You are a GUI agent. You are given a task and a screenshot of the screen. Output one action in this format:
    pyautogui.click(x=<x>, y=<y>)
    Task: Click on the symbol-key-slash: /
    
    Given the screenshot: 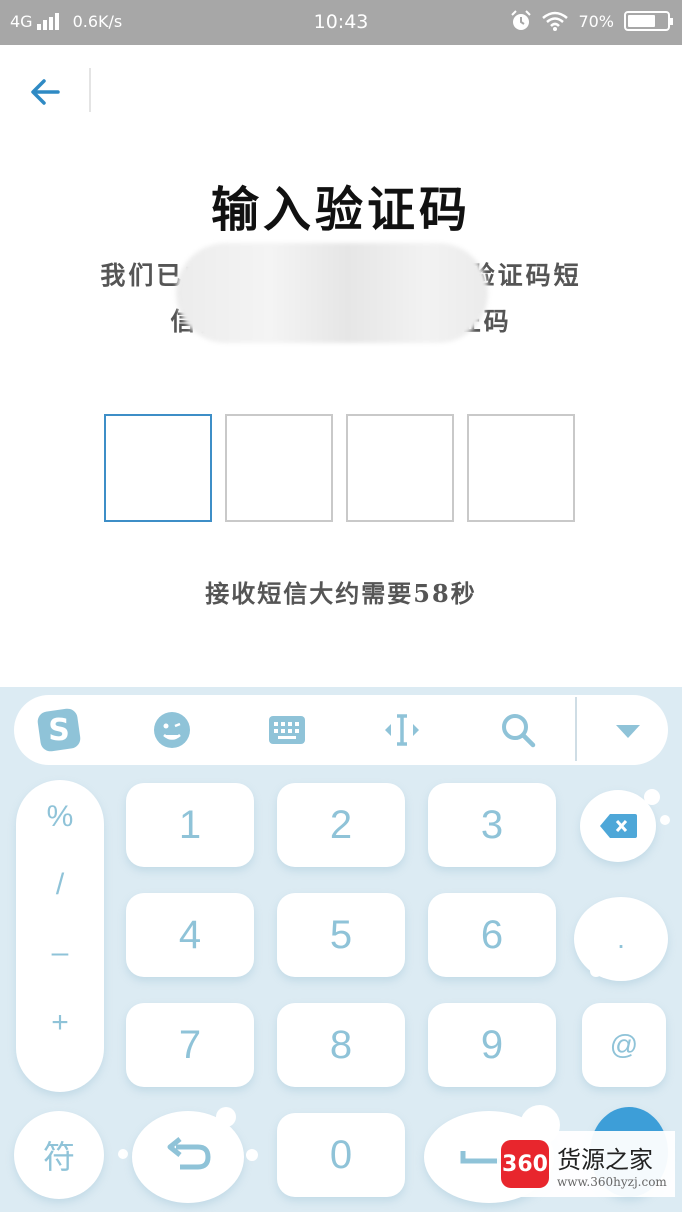 What is the action you would take?
    pyautogui.click(x=60, y=885)
    